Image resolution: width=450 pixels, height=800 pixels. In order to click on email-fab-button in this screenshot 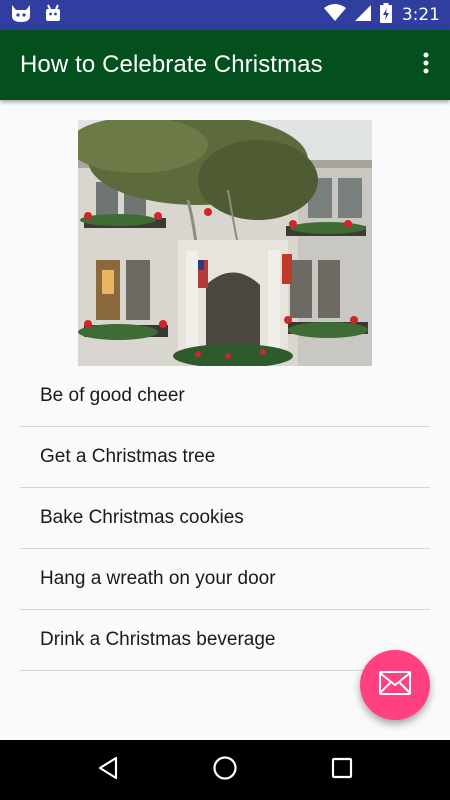, I will do `click(395, 685)`.